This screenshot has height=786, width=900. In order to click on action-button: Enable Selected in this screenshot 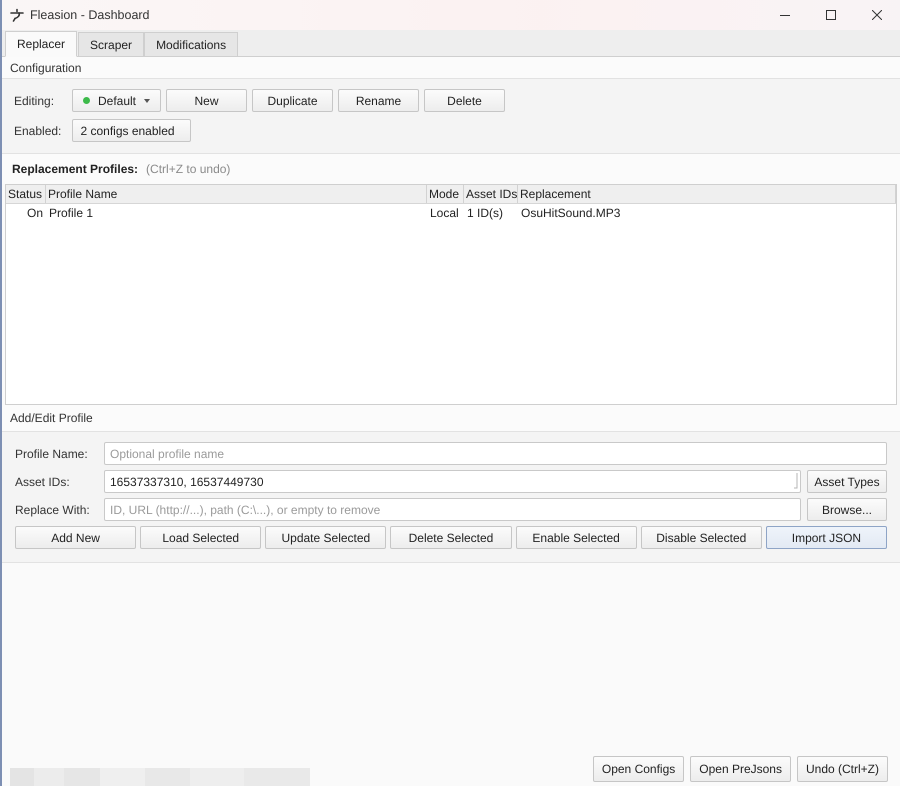, I will do `click(576, 537)`.